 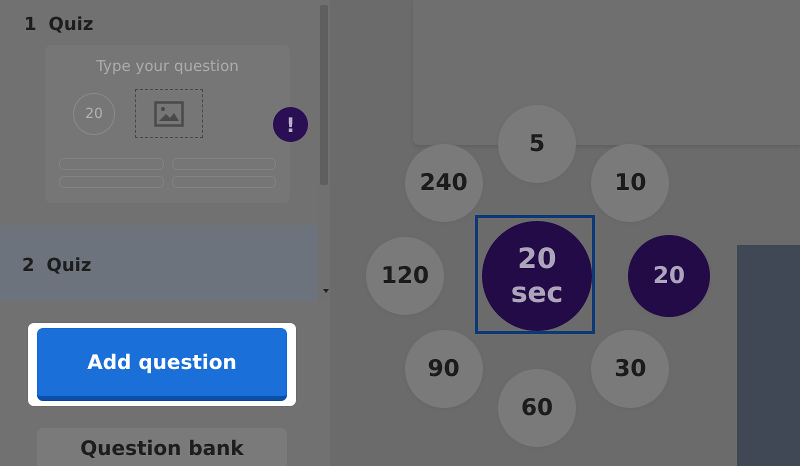 What do you see at coordinates (443, 369) in the screenshot?
I see `time-option: 90` at bounding box center [443, 369].